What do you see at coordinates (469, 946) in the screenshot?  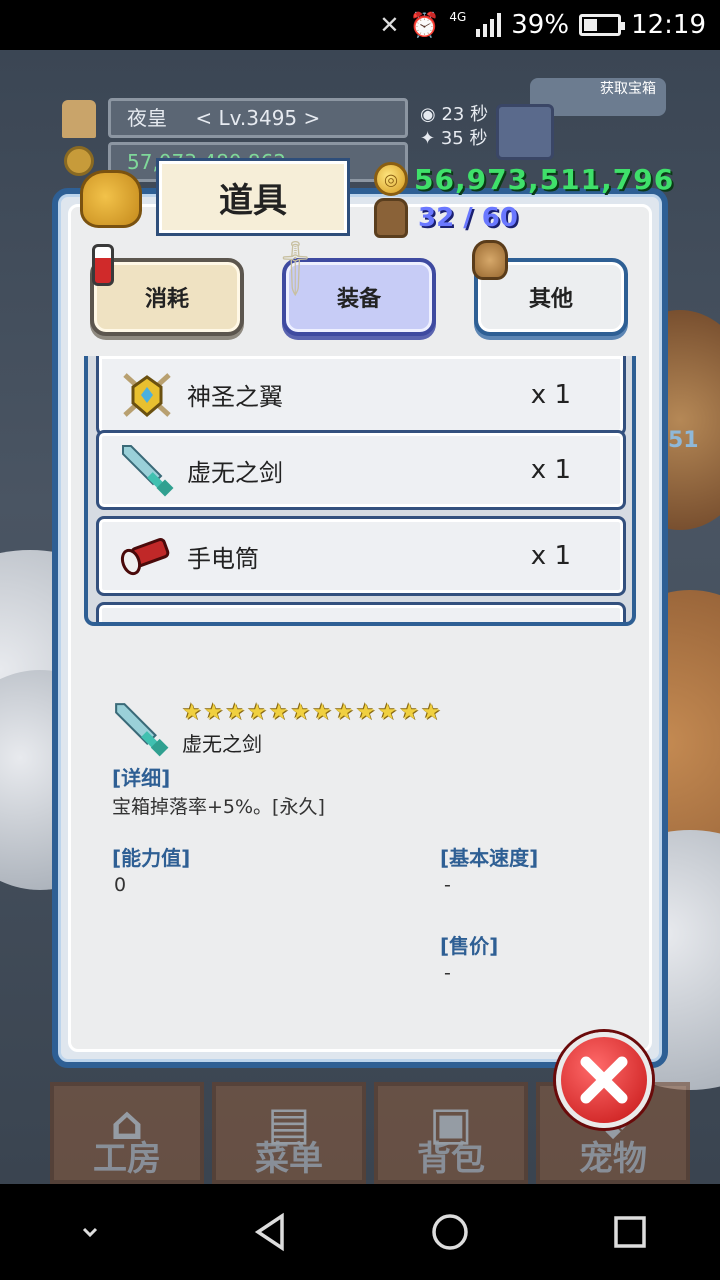 I see `price-heading: [售价]` at bounding box center [469, 946].